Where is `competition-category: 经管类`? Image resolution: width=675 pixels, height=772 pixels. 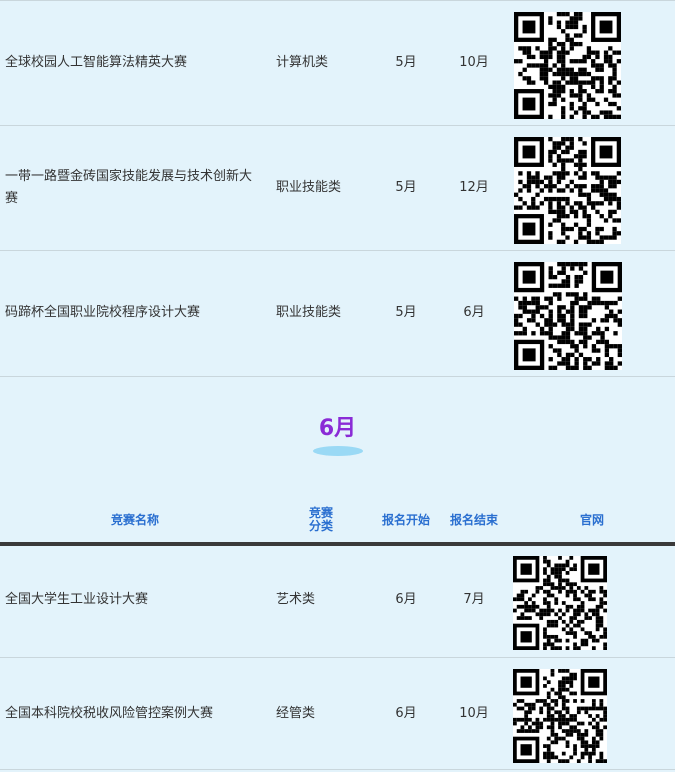 competition-category: 经管类 is located at coordinates (296, 713).